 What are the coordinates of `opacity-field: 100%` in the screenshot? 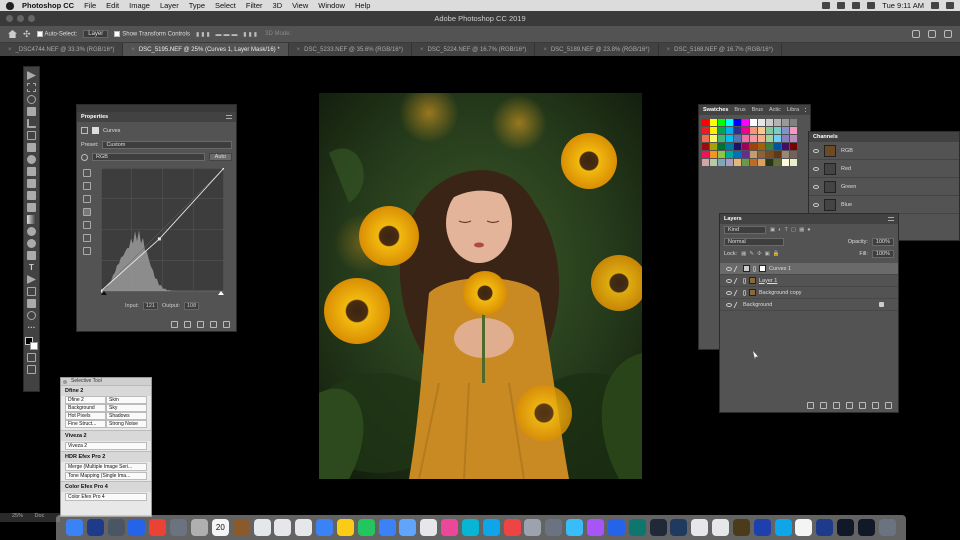 It's located at (882, 242).